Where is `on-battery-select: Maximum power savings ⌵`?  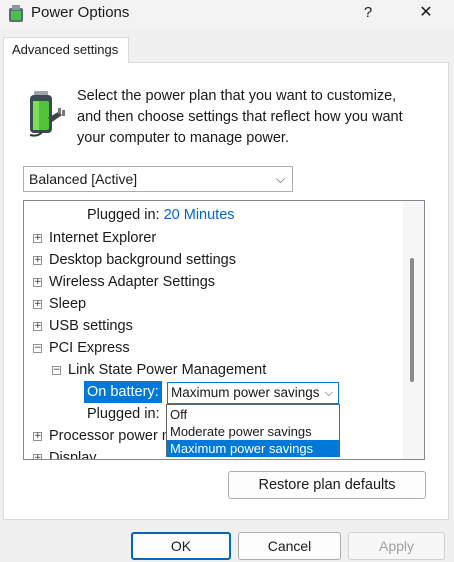
on-battery-select: Maximum power savings ⌵ is located at coordinates (253, 393).